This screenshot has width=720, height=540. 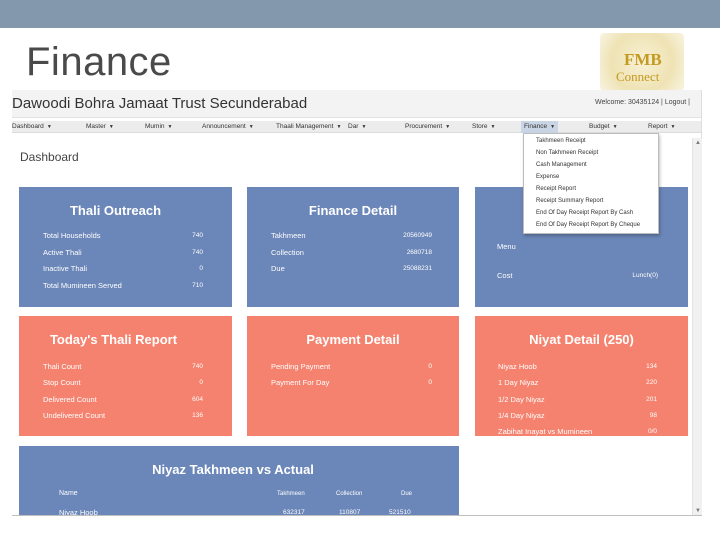 What do you see at coordinates (653, 415) in the screenshot?
I see `row-value: 98` at bounding box center [653, 415].